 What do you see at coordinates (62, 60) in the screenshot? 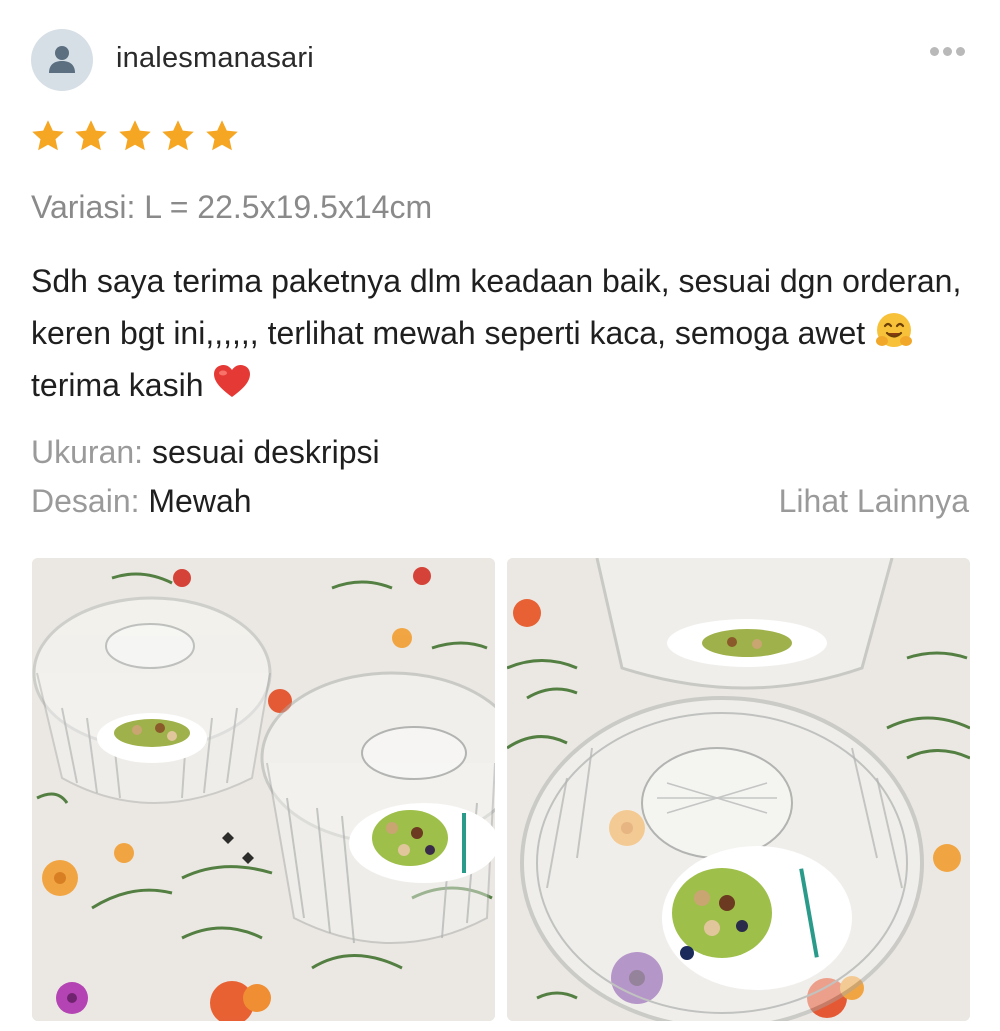
I see `user-avatar-icon` at bounding box center [62, 60].